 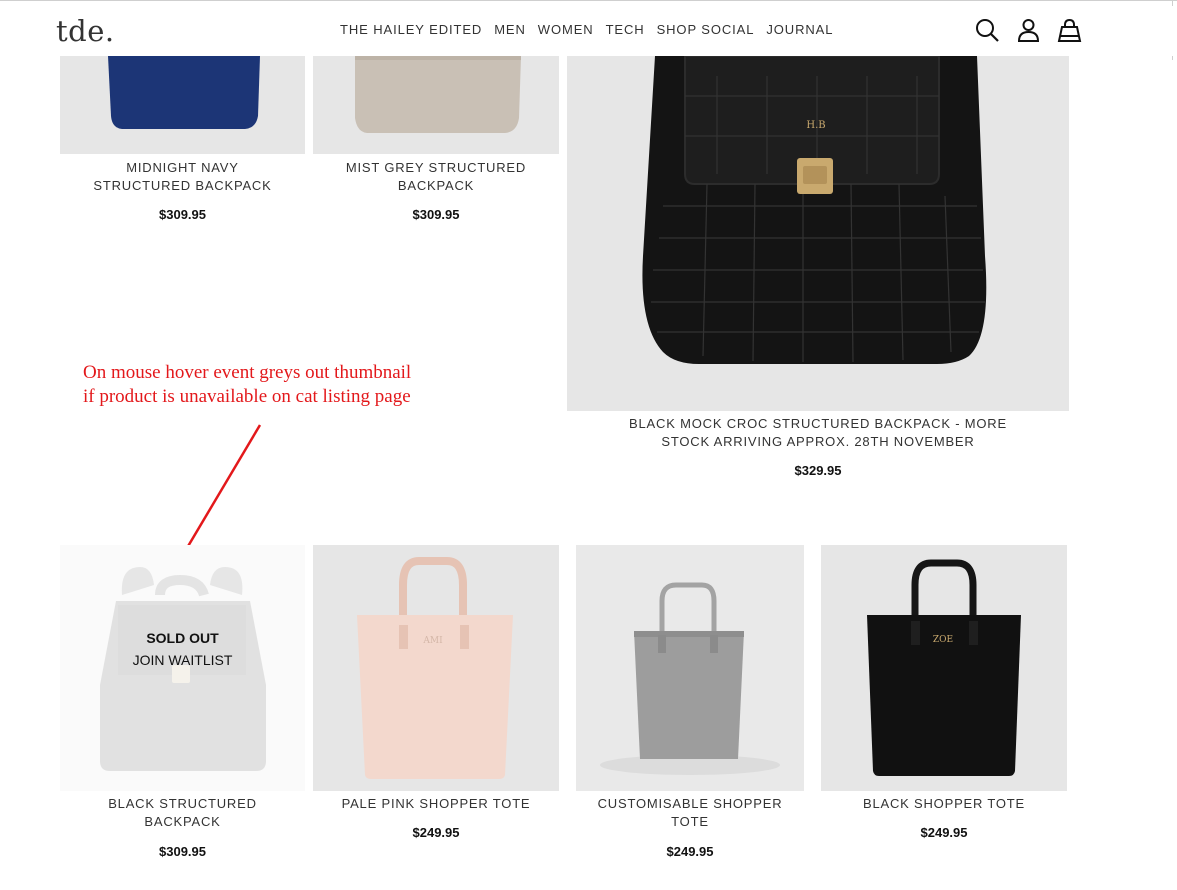 I want to click on product-thumbnail-midnight-navy, so click(x=182, y=105).